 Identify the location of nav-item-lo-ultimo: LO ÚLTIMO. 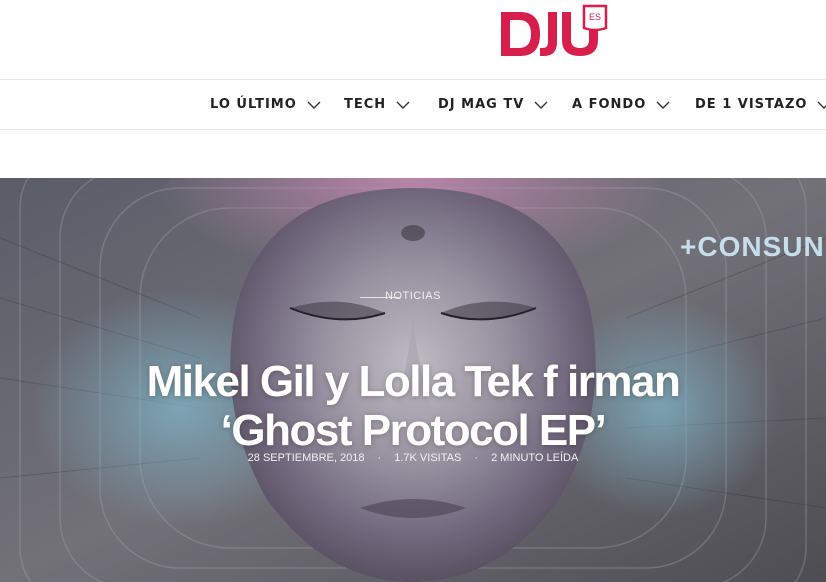
(265, 104).